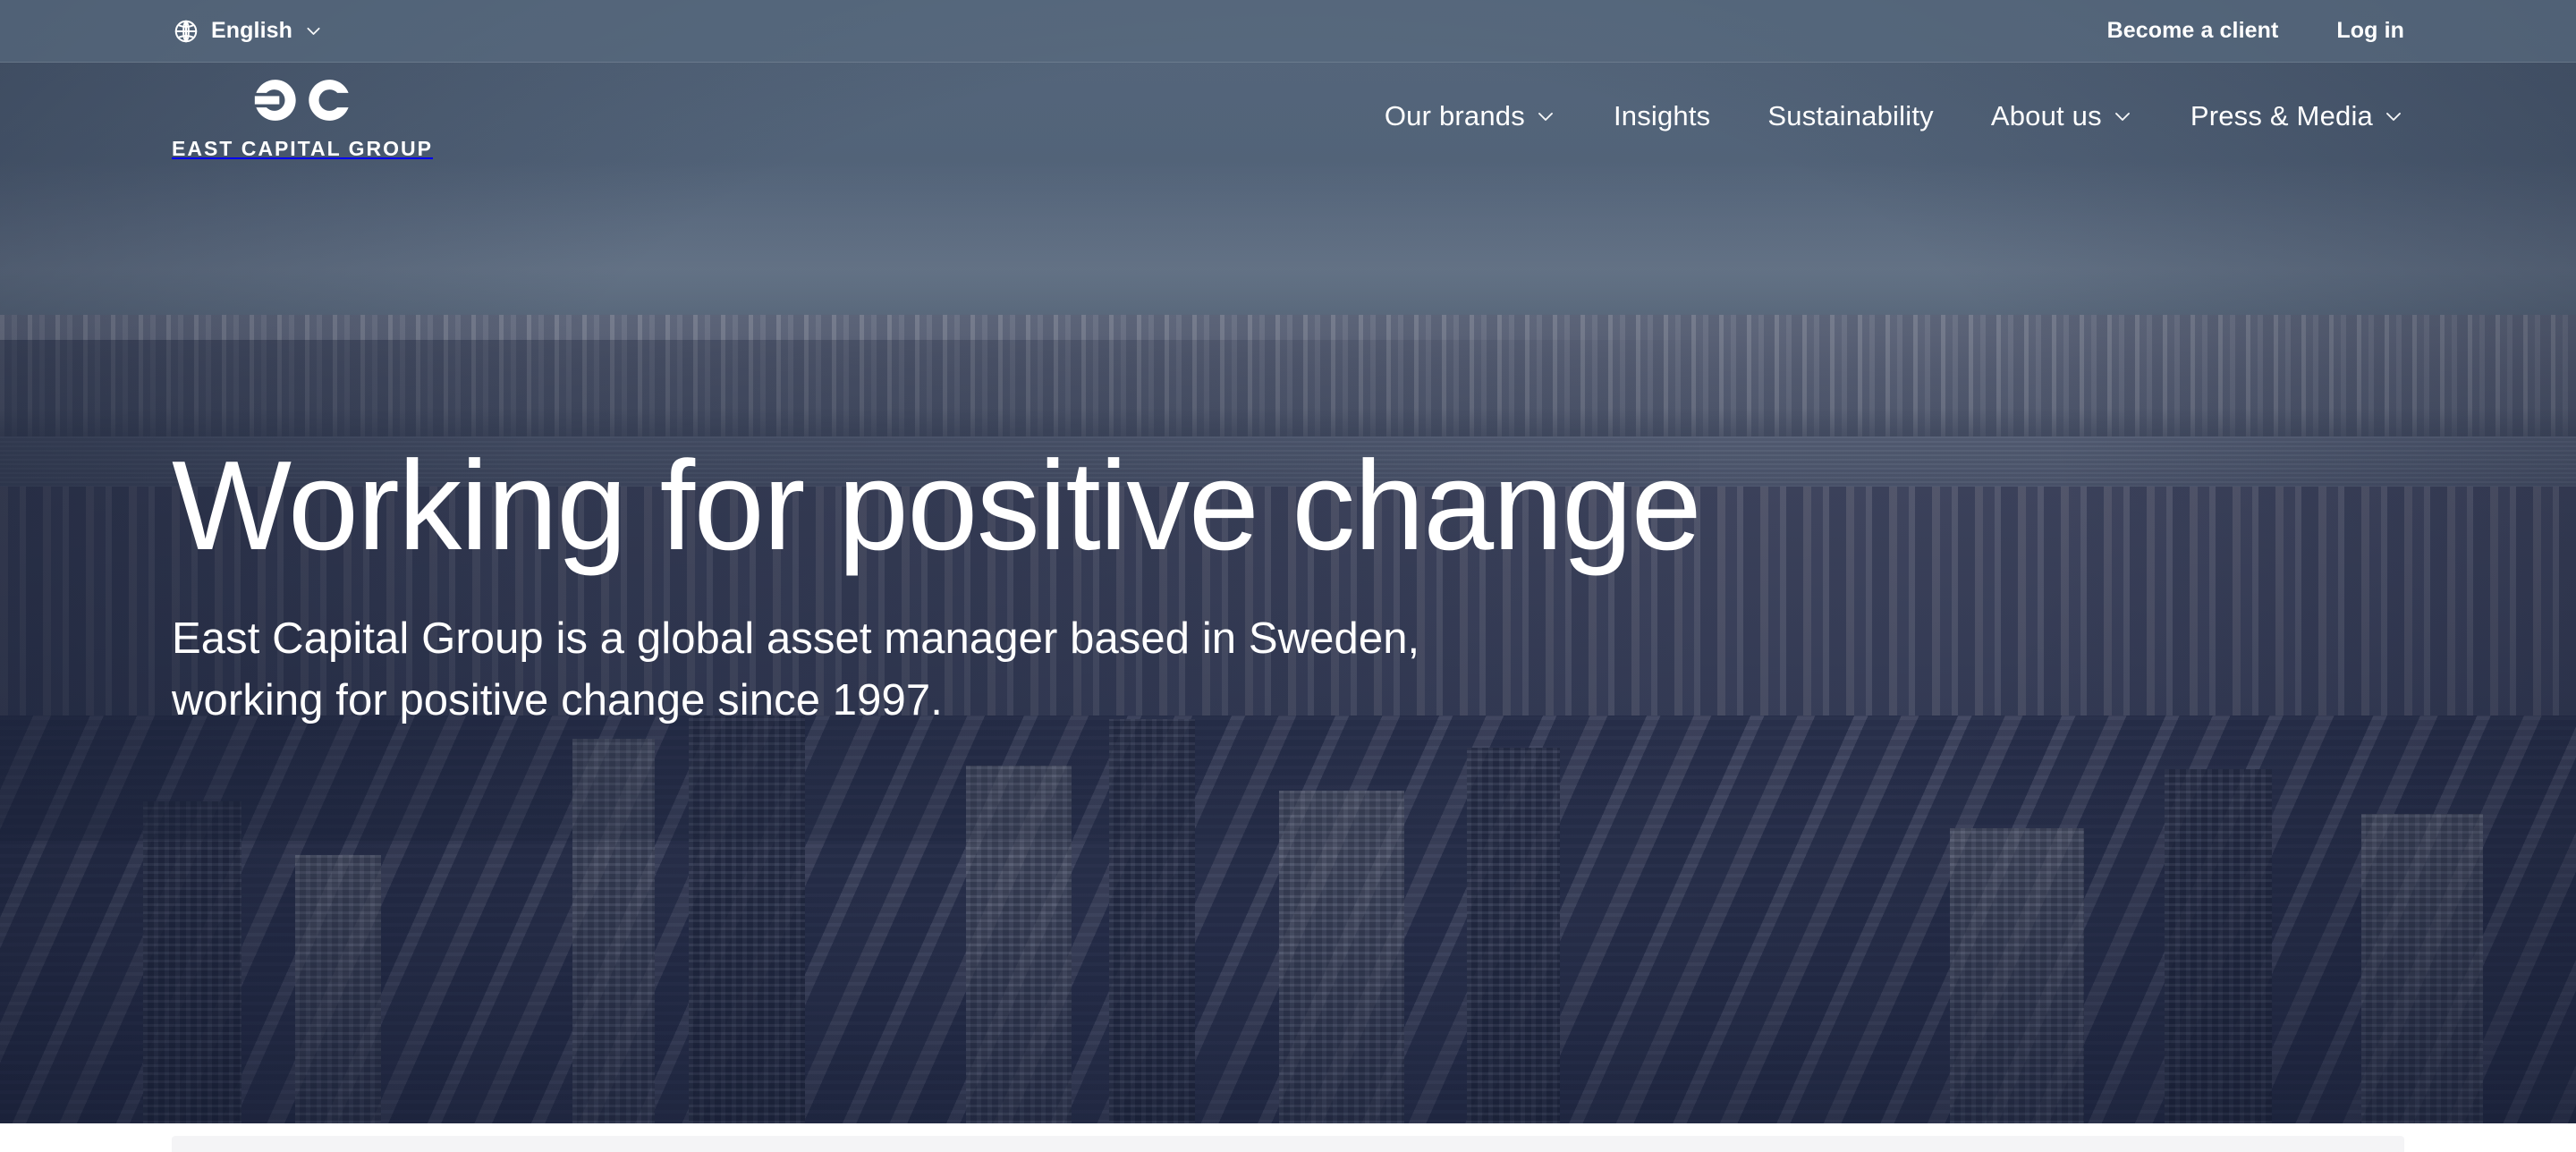  I want to click on topbar-links: Become a client Log in, so click(2255, 31).